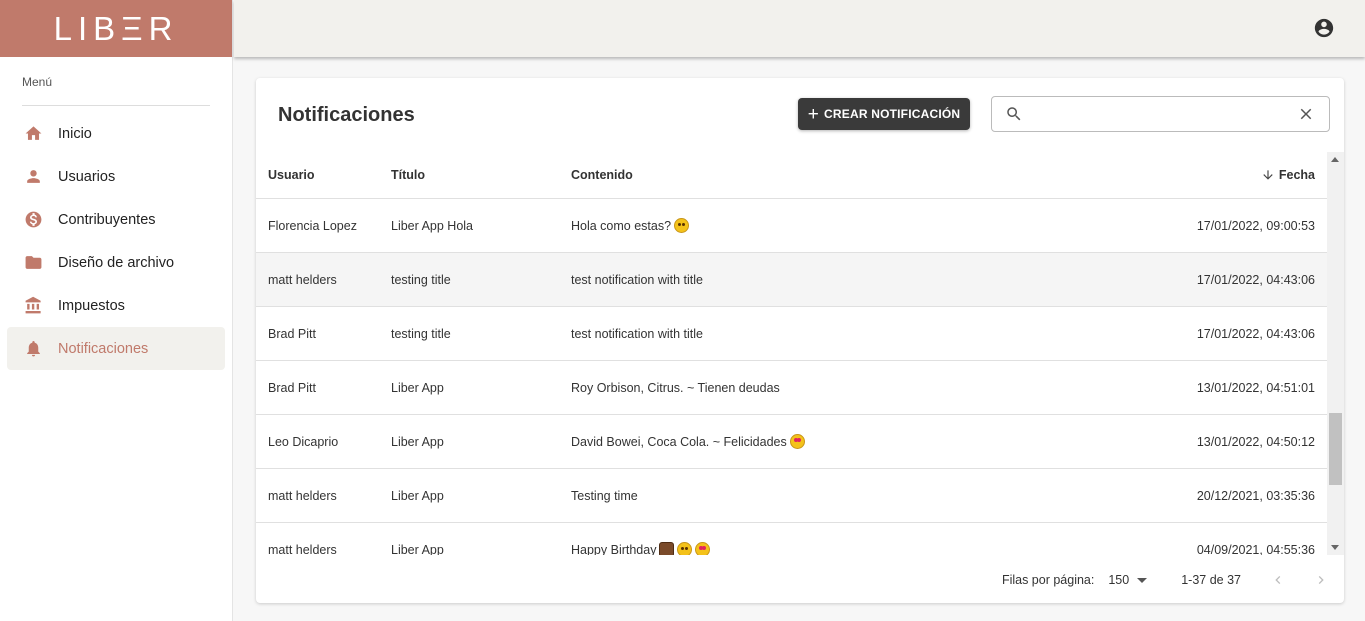 The height and width of the screenshot is (621, 1365). What do you see at coordinates (103, 348) in the screenshot?
I see `sidebar-item-label: Notificaciones` at bounding box center [103, 348].